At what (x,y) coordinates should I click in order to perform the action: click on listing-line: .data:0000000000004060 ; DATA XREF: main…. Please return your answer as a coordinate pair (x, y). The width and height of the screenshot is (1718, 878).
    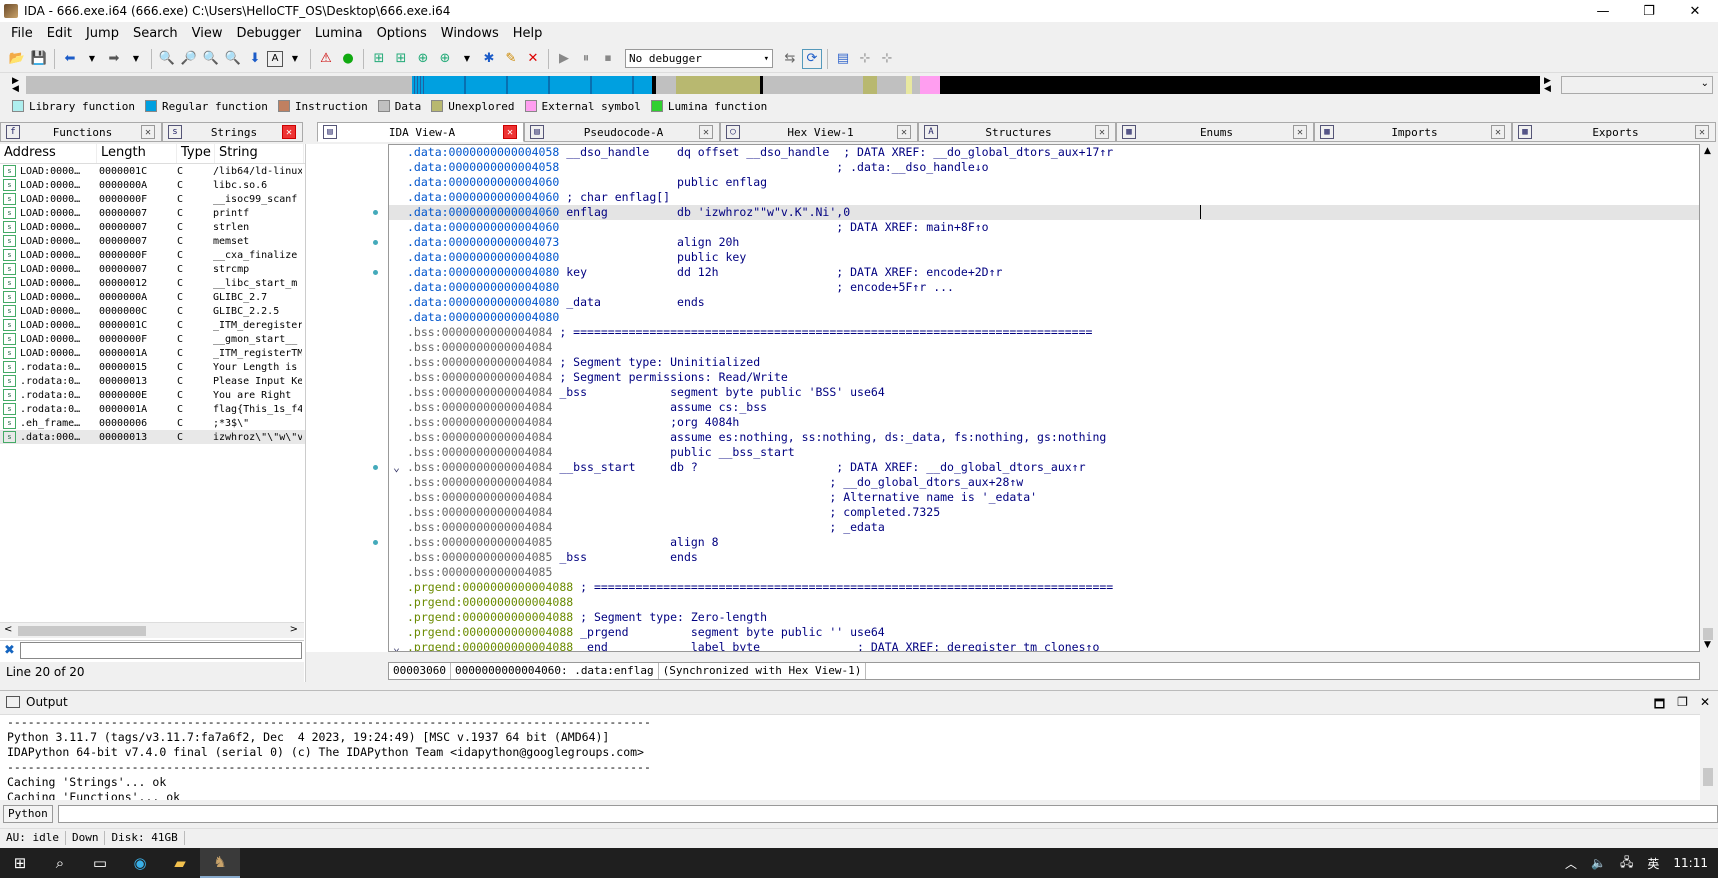
    Looking at the image, I should click on (1044, 227).